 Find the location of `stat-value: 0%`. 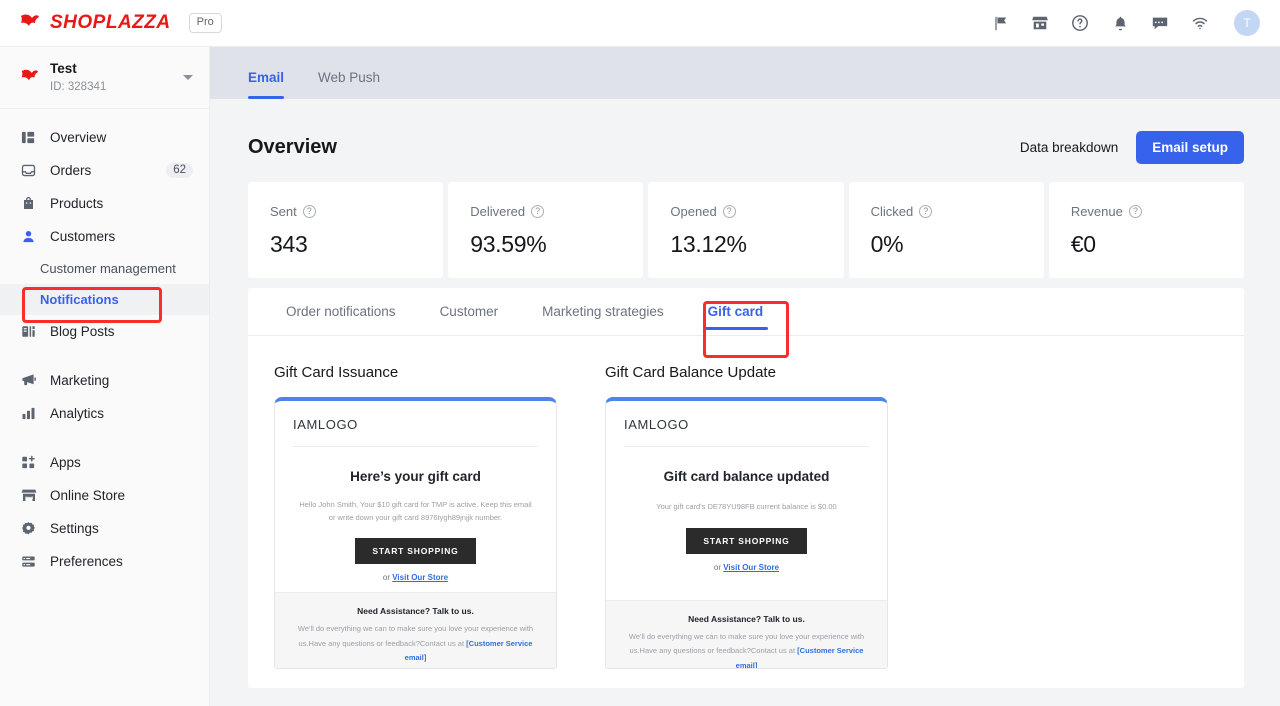

stat-value: 0% is located at coordinates (887, 244).